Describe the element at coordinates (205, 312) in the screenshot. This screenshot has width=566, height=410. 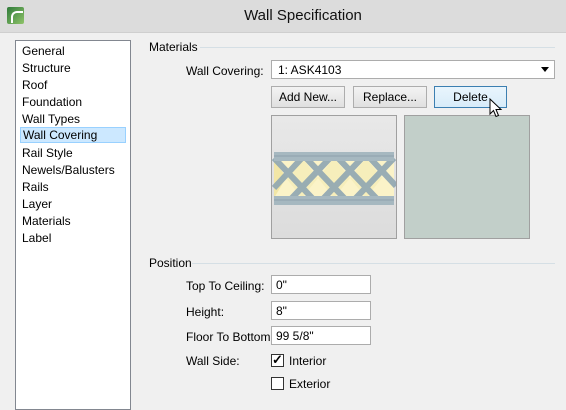
I see `height-label: Height:` at that location.